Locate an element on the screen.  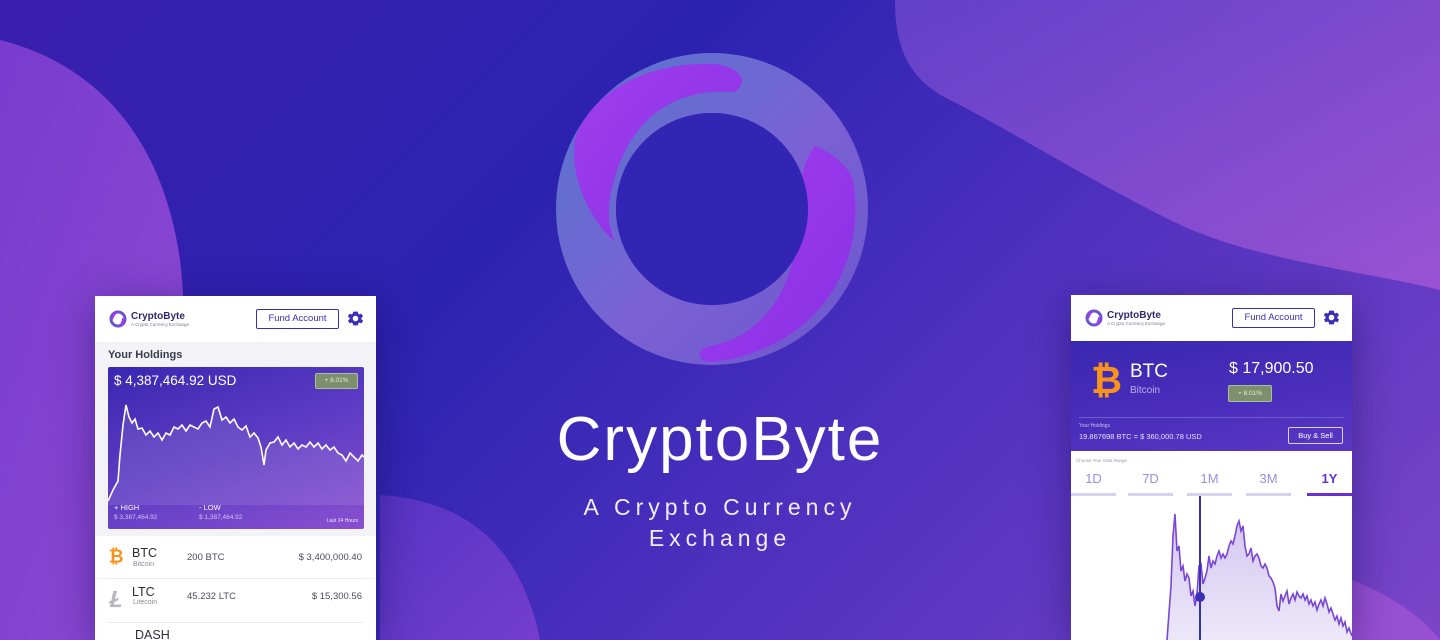
dash-icon is located at coordinates (116, 636).